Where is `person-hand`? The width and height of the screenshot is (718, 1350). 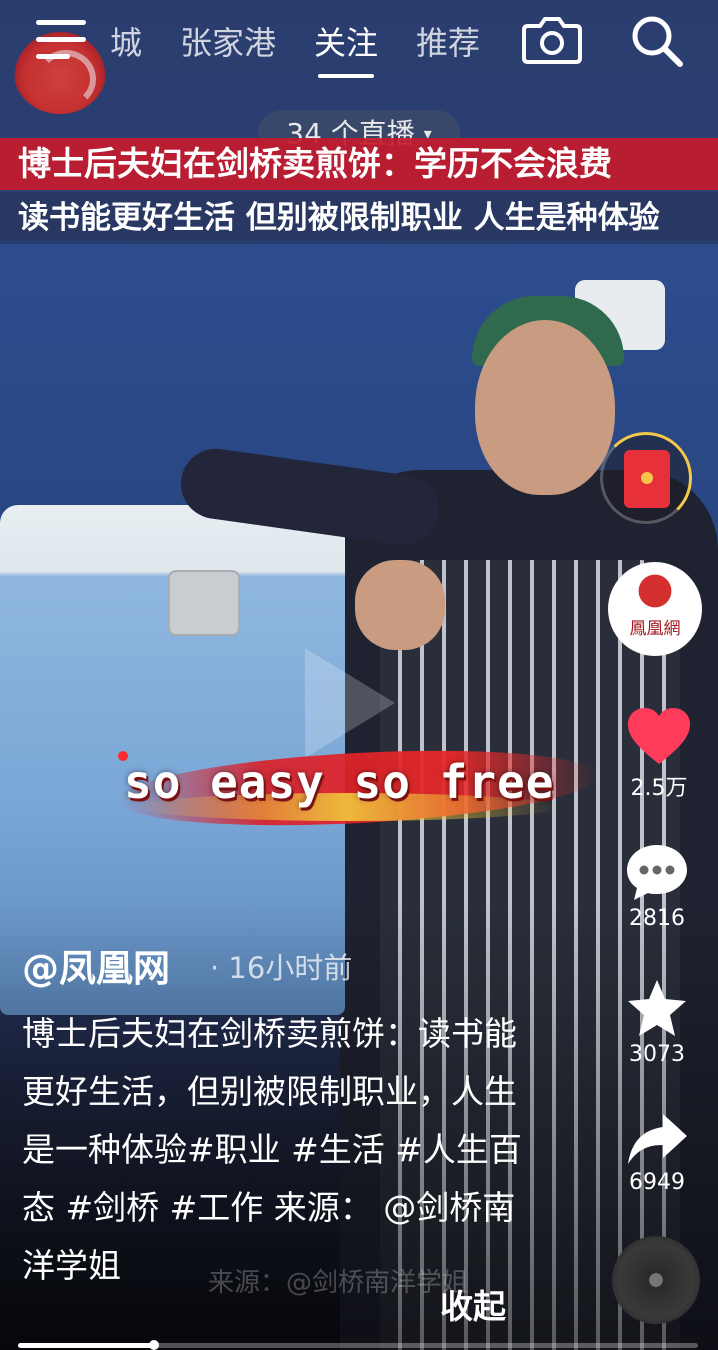 person-hand is located at coordinates (400, 605).